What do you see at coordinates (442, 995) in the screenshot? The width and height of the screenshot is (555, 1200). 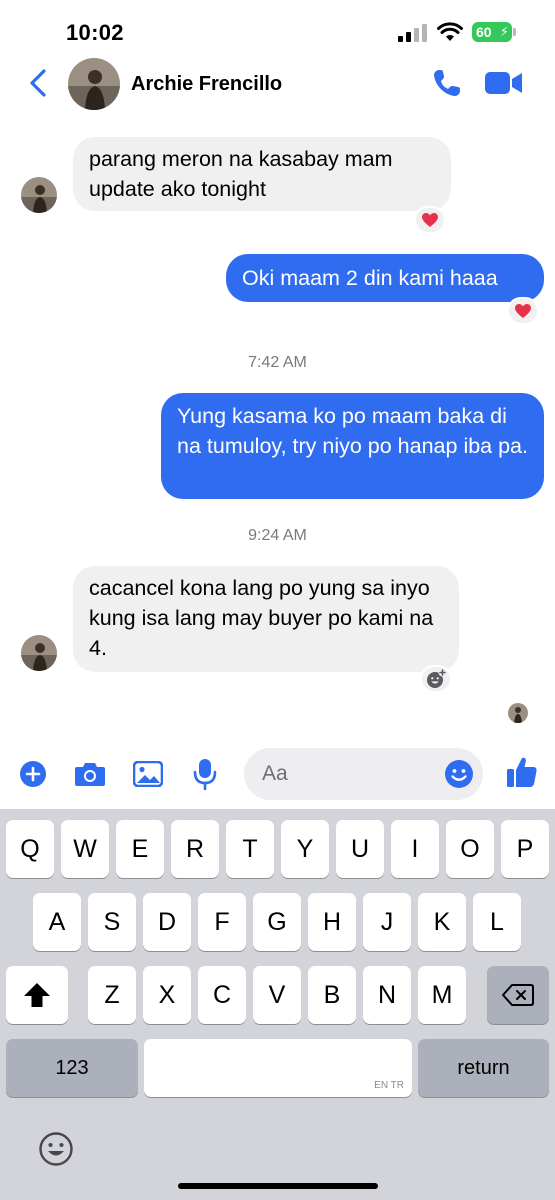 I see `key-m: M` at bounding box center [442, 995].